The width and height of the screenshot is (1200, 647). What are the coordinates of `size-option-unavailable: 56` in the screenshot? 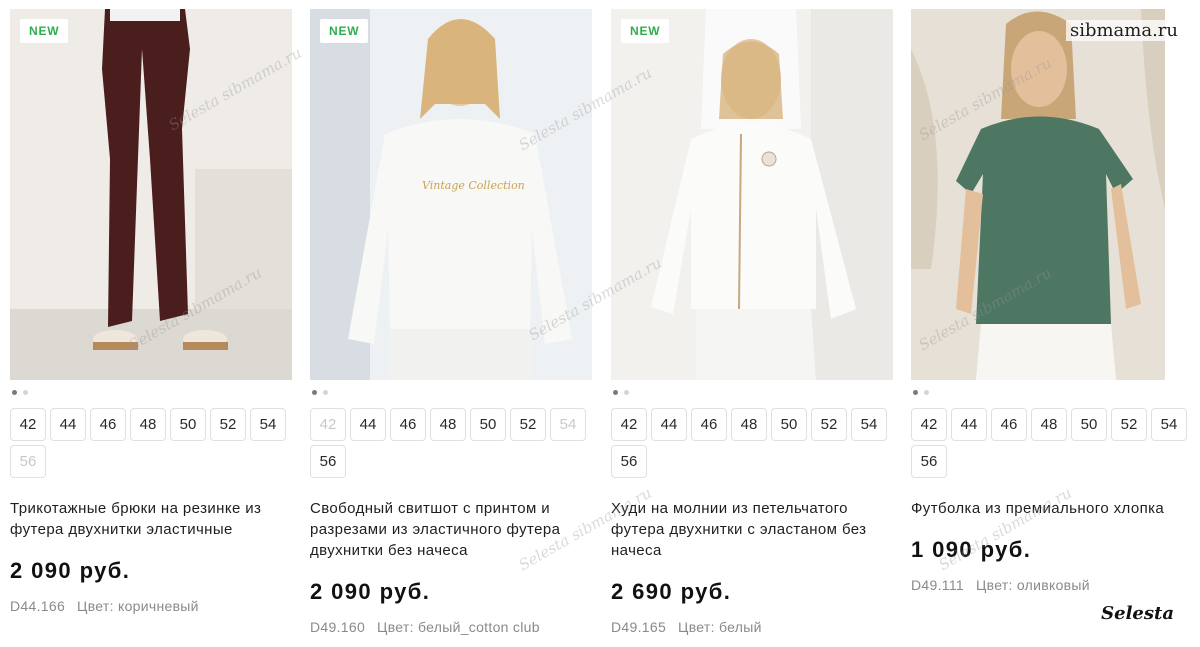 It's located at (28, 461).